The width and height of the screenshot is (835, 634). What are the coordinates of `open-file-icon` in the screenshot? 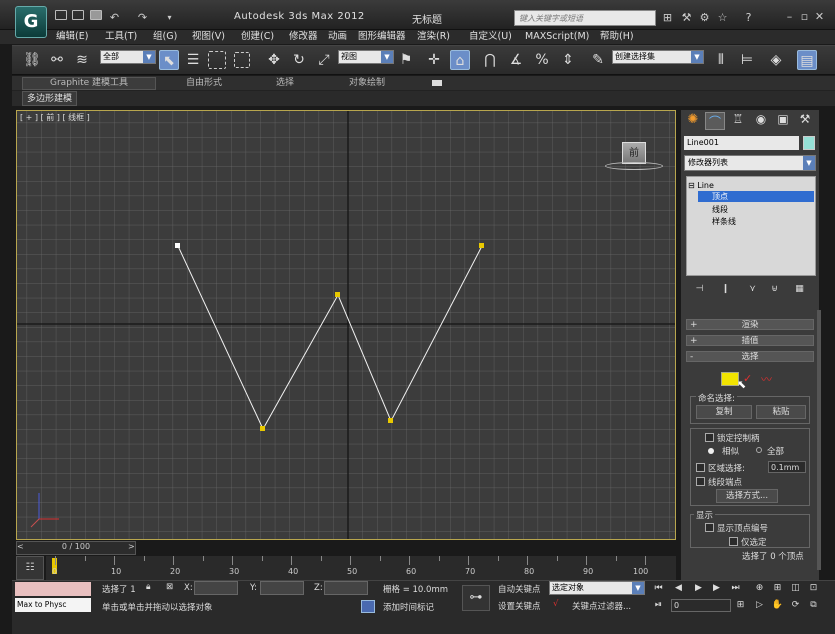 It's located at (78, 15).